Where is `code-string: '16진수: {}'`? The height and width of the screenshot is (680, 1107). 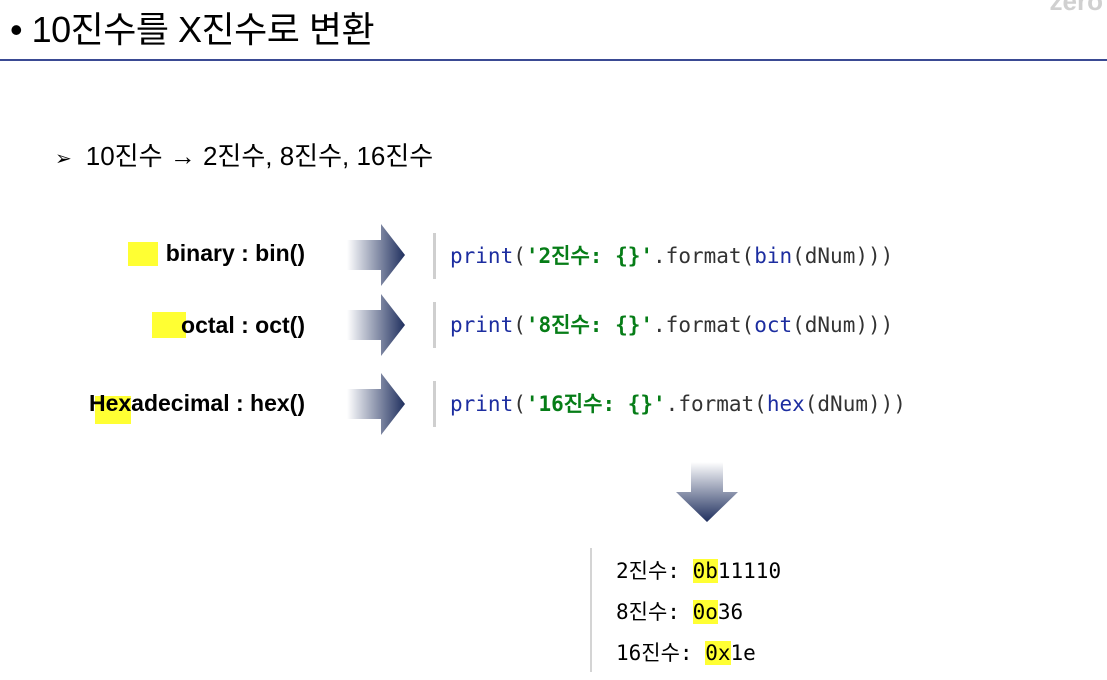
code-string: '16진수: {}' is located at coordinates (595, 404).